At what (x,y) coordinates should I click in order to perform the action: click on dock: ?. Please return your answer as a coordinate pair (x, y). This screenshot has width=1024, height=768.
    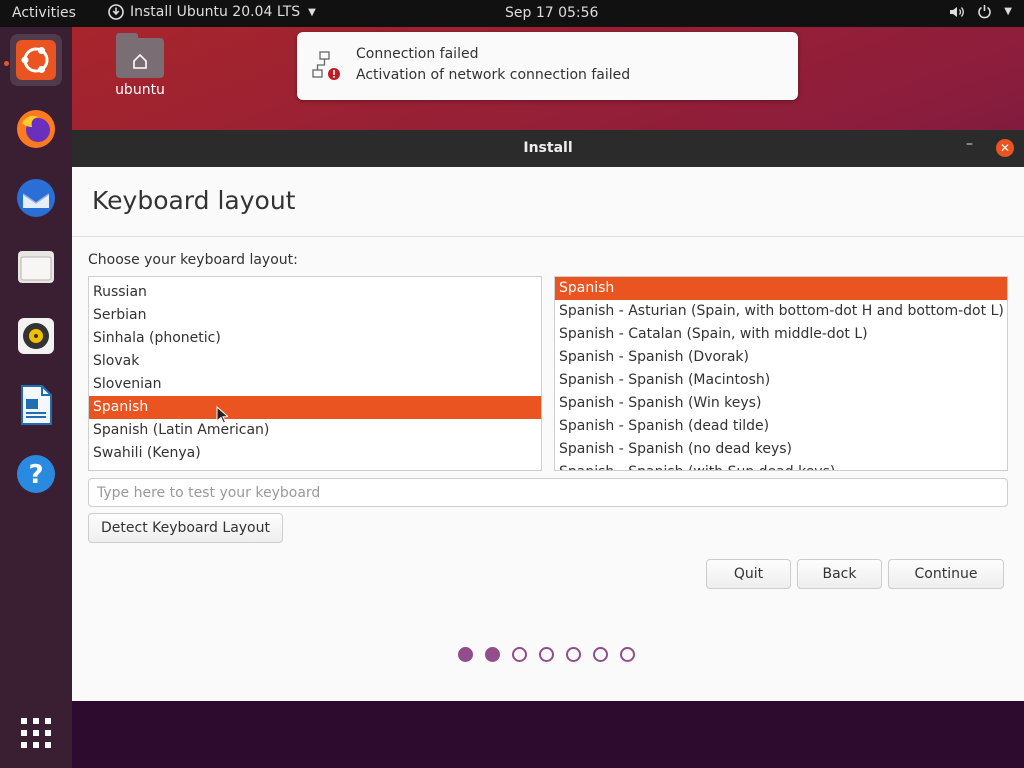
    Looking at the image, I should click on (36, 397).